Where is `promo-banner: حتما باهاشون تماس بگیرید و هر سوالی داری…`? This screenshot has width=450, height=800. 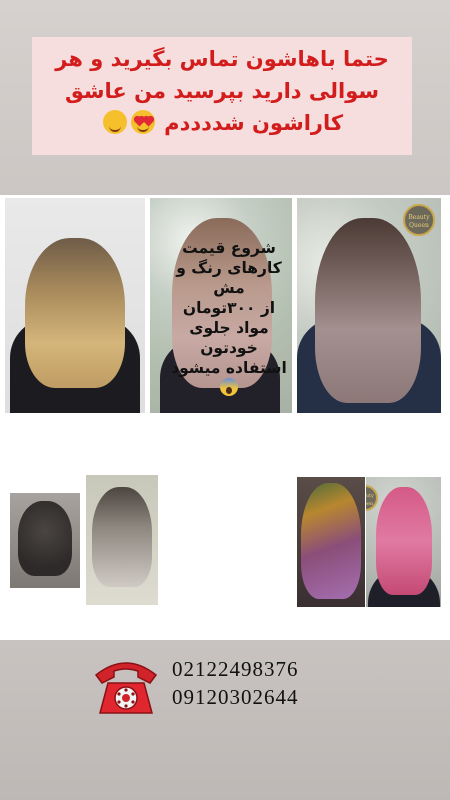 promo-banner: حتما باهاشون تماس بگیرید و هر سوالی داری… is located at coordinates (222, 96).